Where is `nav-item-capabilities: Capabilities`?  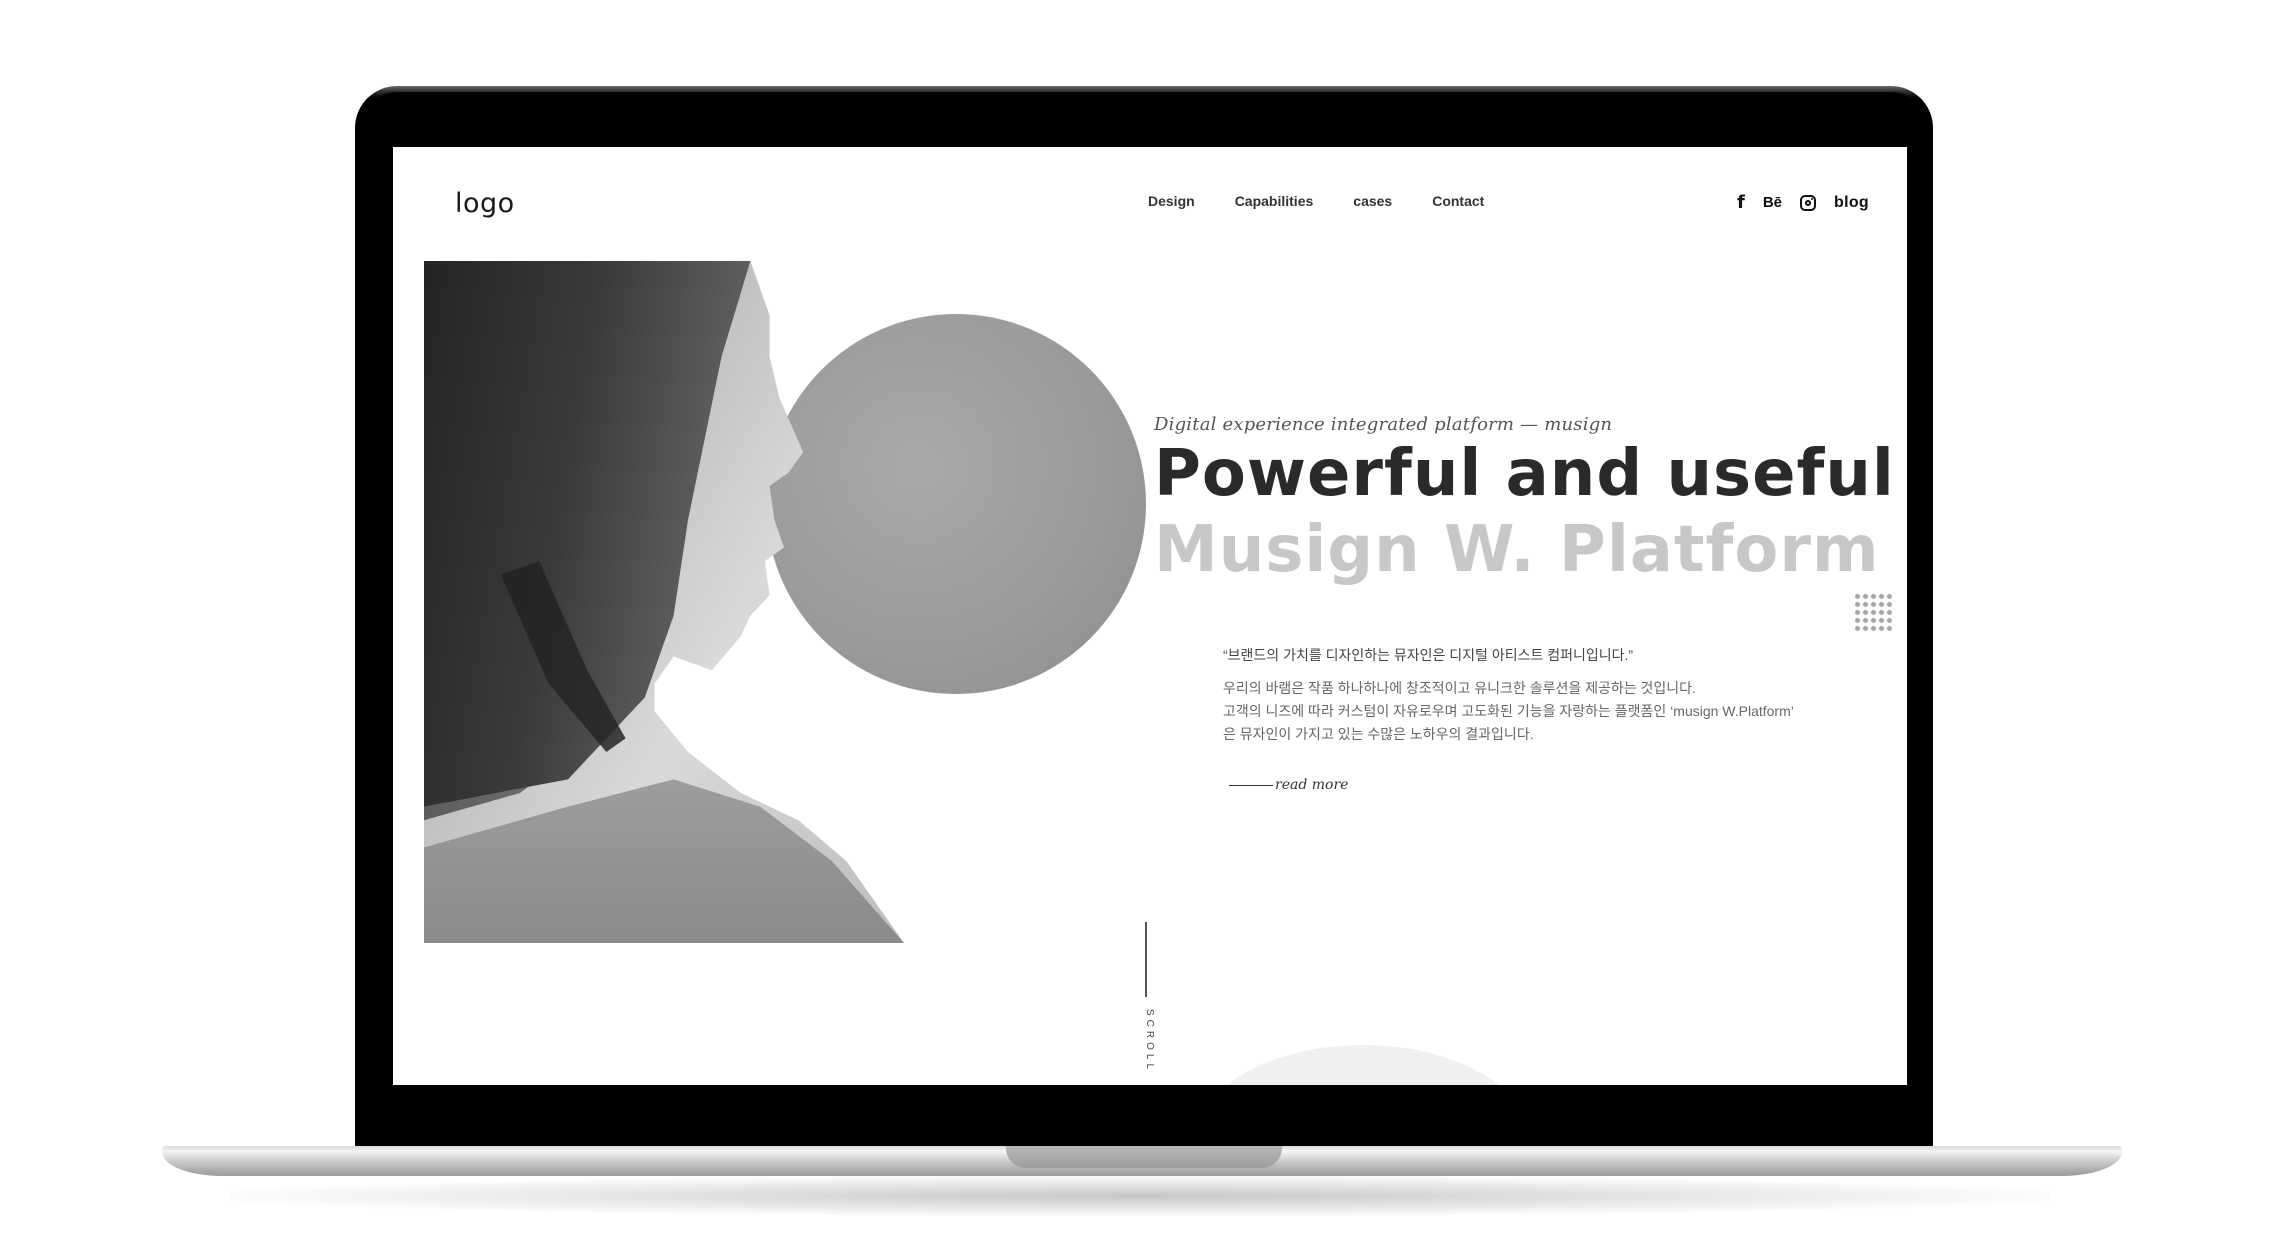 nav-item-capabilities: Capabilities is located at coordinates (1274, 201).